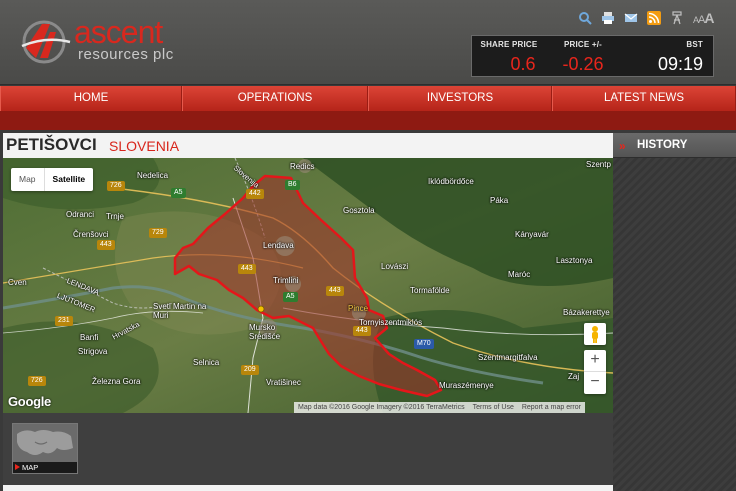  What do you see at coordinates (91, 98) in the screenshot?
I see `nav-home: HOME` at bounding box center [91, 98].